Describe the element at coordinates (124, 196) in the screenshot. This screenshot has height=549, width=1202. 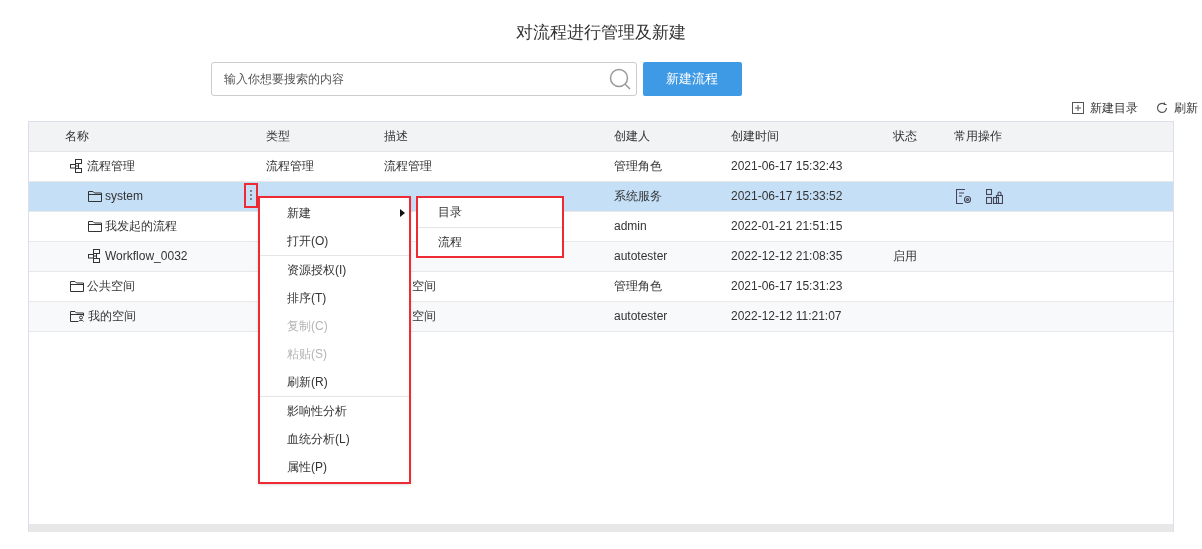
I see `name-cell-text: system` at that location.